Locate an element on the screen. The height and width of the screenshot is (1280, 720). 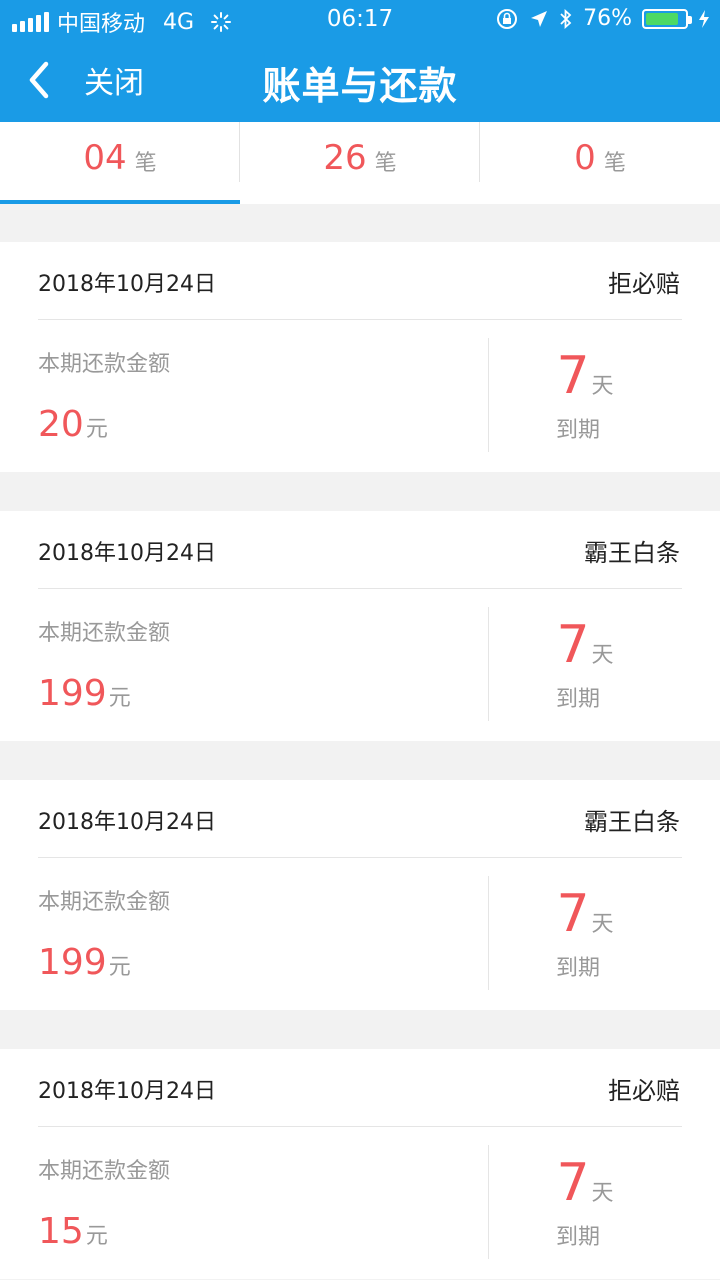
battery-percent: 76% is located at coordinates (607, 18).